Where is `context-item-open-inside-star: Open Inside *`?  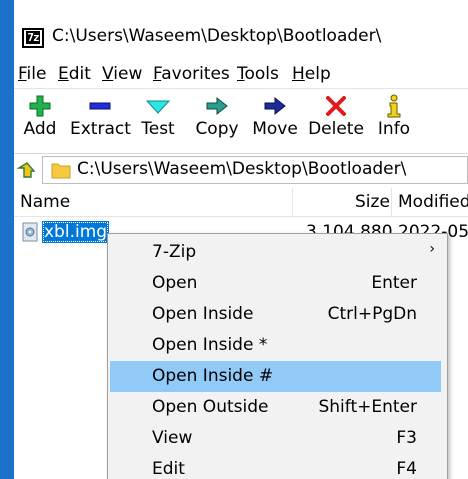
context-item-open-inside-star: Open Inside * is located at coordinates (275, 345).